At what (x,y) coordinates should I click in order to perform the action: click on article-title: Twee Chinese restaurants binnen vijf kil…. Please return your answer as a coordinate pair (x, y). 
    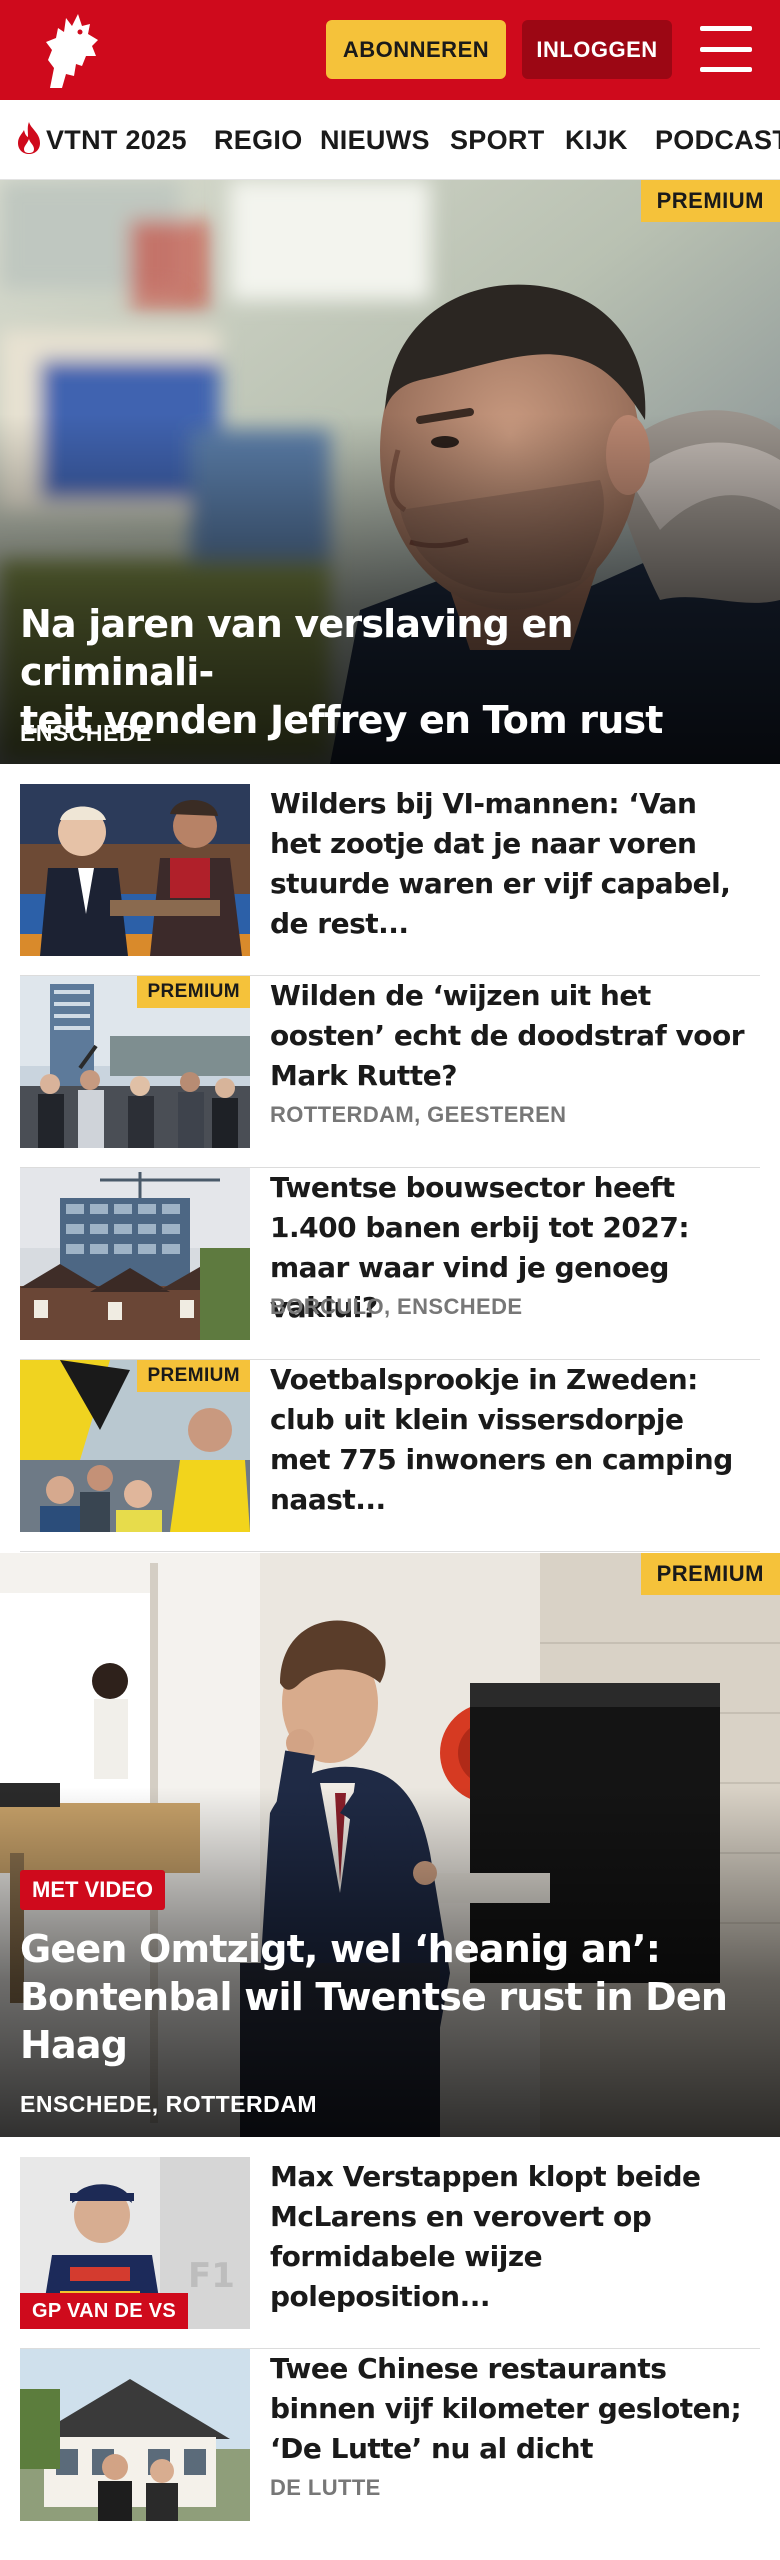
    Looking at the image, I should click on (510, 2409).